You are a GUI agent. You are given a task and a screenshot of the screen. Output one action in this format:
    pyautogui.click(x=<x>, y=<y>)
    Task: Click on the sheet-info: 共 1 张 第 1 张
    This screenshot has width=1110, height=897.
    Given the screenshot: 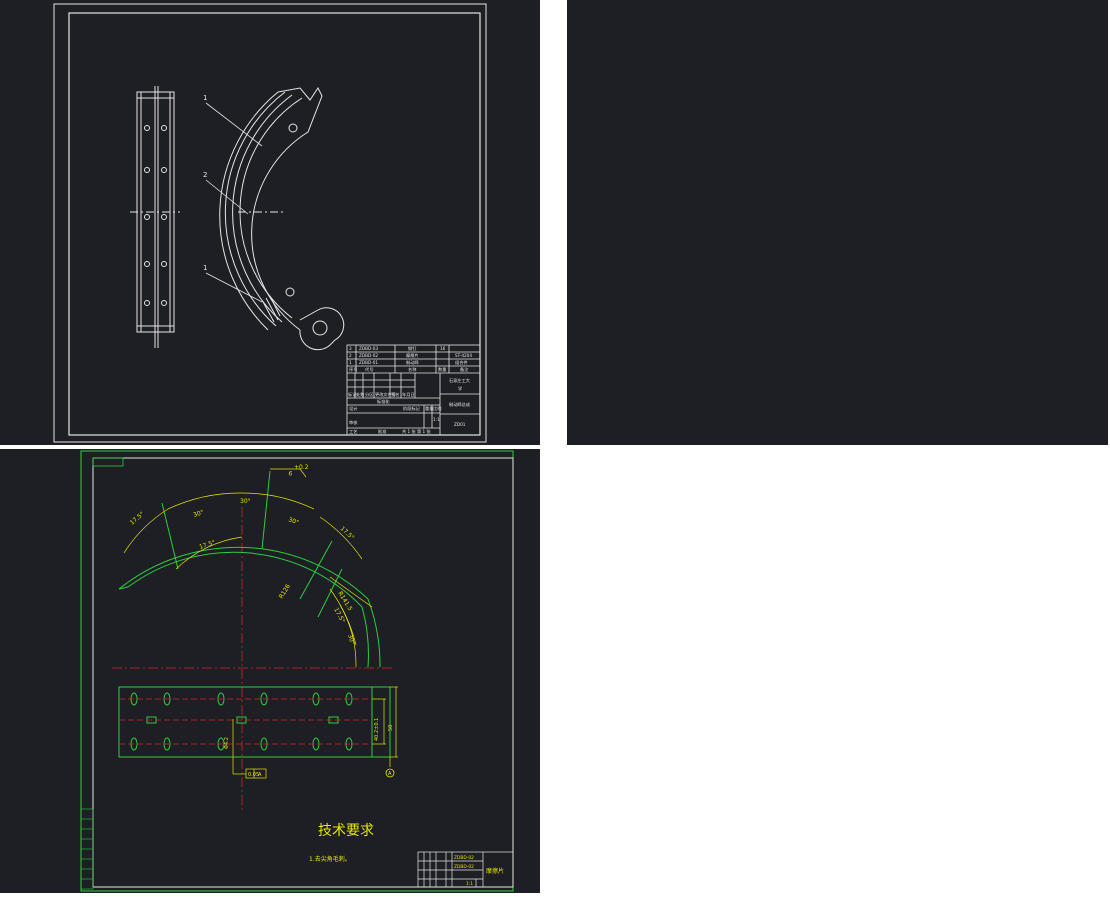 What is the action you would take?
    pyautogui.click(x=417, y=431)
    